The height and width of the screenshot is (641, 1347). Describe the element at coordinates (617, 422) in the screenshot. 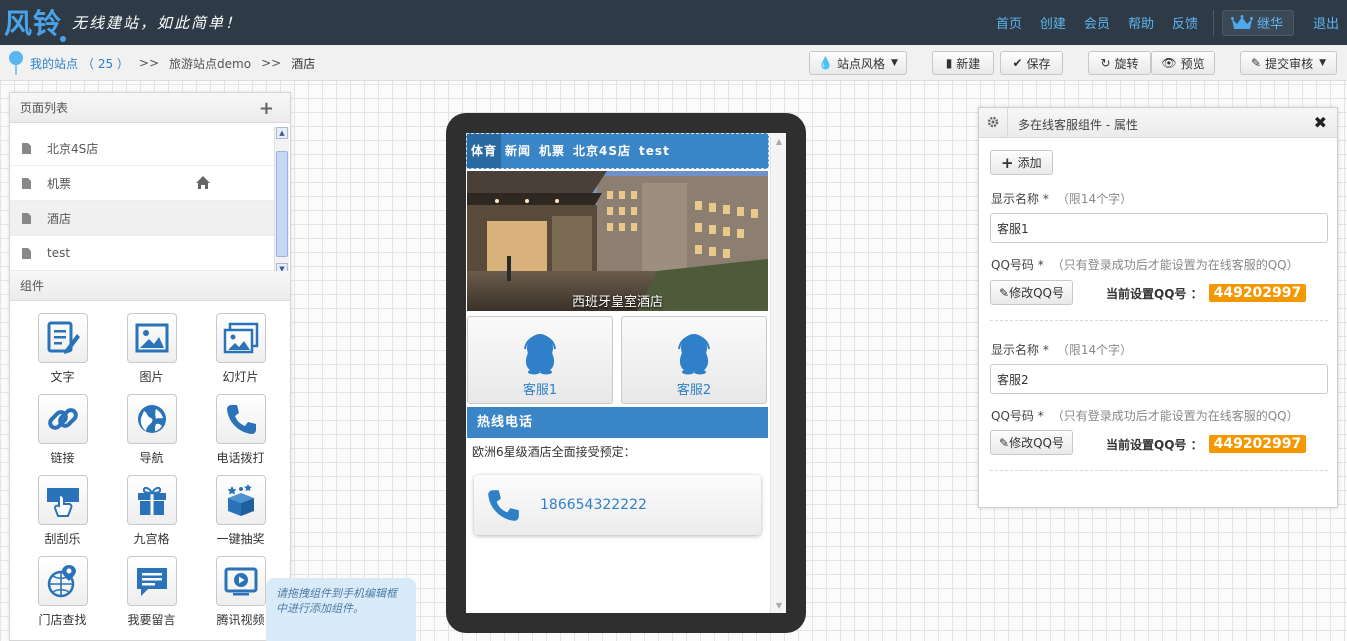

I see `hotline-title: 热线电话` at that location.